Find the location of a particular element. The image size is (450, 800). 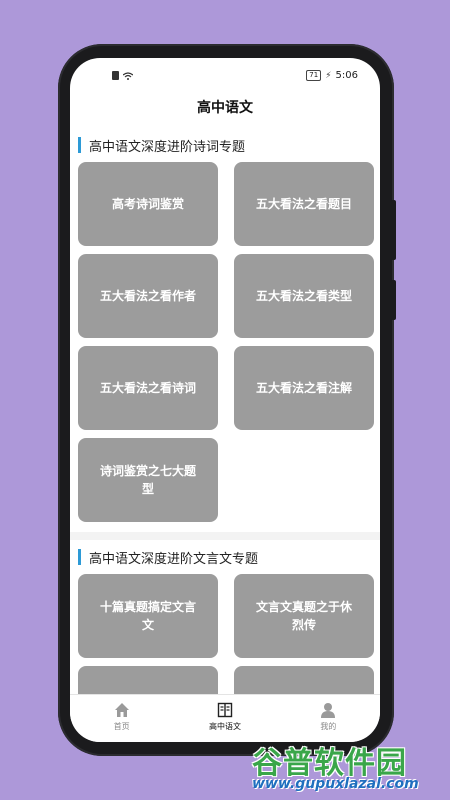

section-header: 高中语文深度进阶文言文专题 is located at coordinates (225, 557).